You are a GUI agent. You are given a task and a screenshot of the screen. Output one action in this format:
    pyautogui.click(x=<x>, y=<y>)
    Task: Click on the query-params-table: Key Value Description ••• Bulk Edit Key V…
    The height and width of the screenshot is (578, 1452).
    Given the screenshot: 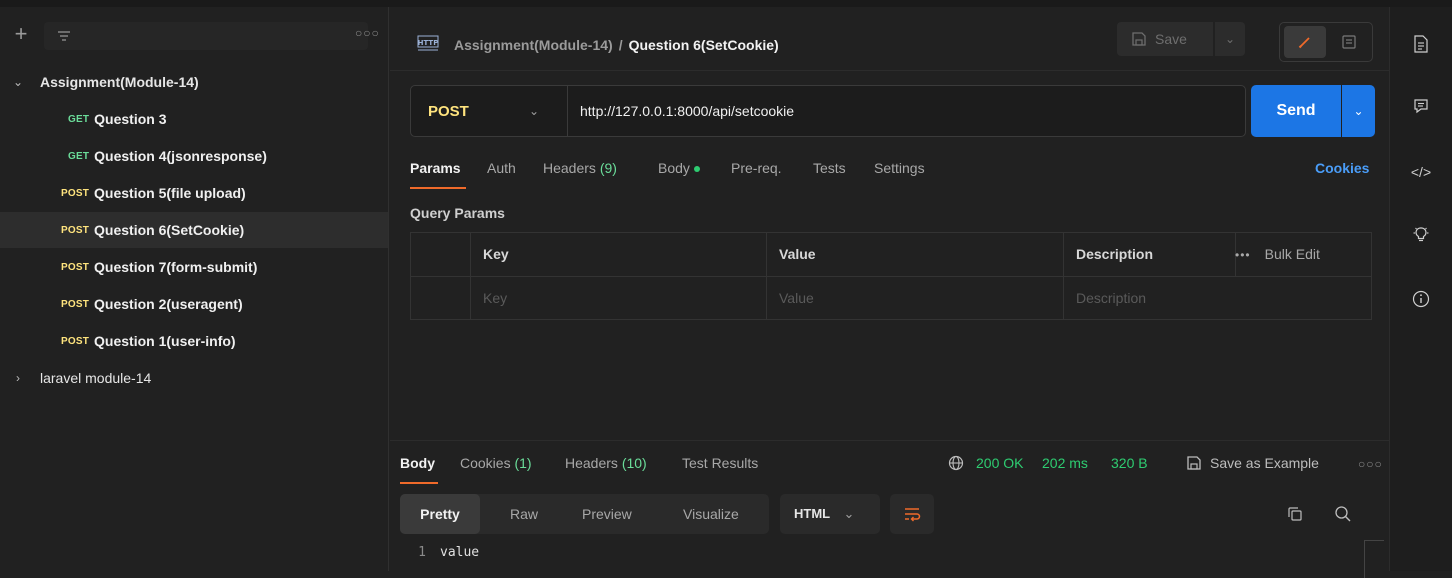 What is the action you would take?
    pyautogui.click(x=891, y=276)
    